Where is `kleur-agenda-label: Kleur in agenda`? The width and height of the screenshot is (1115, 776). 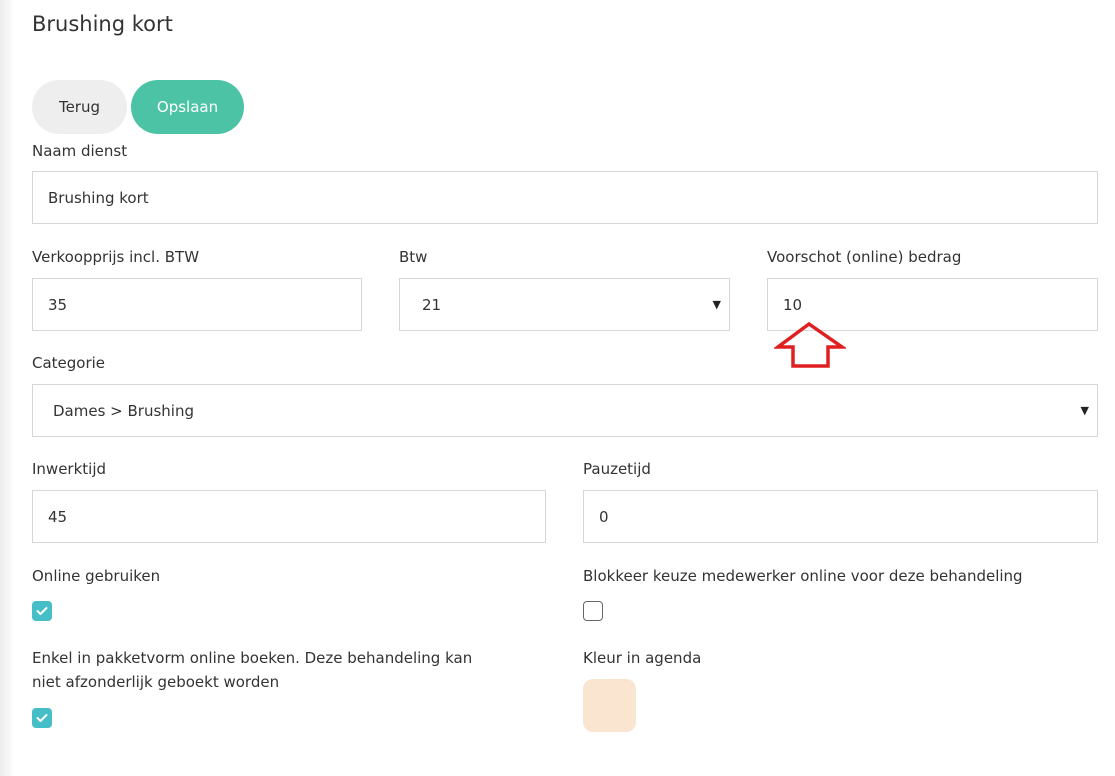
kleur-agenda-label: Kleur in agenda is located at coordinates (642, 658).